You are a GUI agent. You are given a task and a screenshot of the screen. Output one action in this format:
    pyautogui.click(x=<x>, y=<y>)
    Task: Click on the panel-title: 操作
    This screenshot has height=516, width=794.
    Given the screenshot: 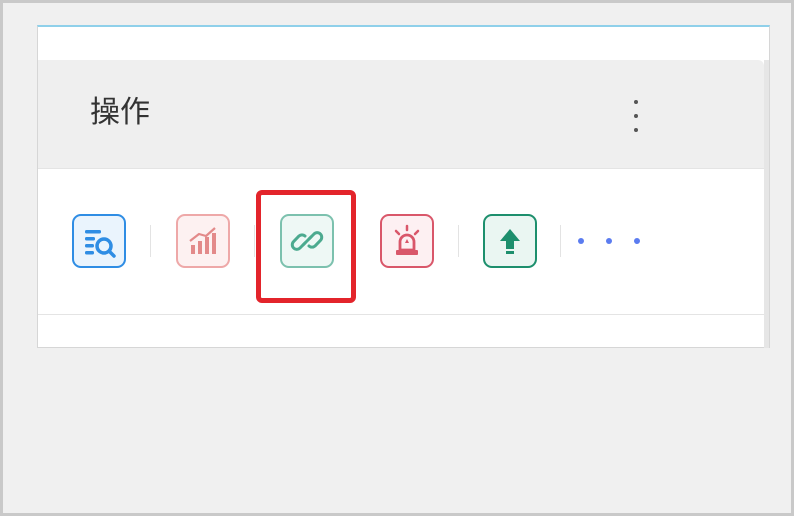 What is the action you would take?
    pyautogui.click(x=120, y=112)
    